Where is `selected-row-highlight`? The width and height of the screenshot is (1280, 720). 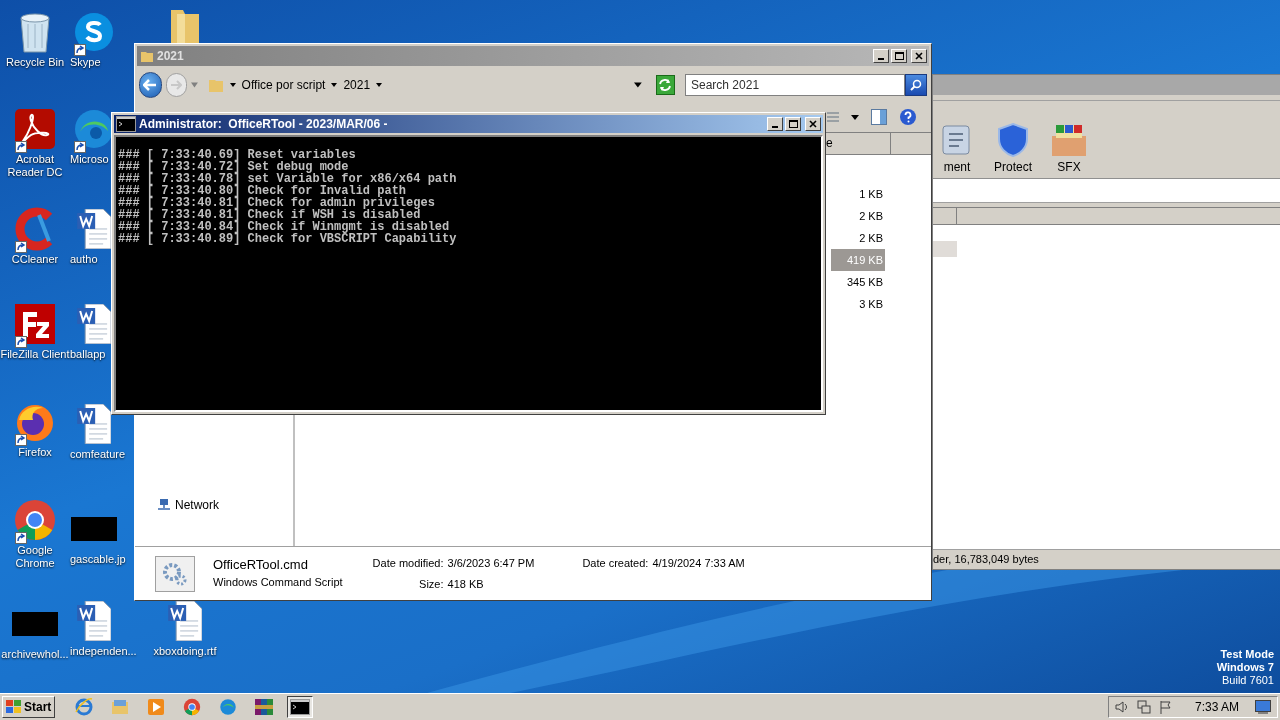 selected-row-highlight is located at coordinates (945, 249).